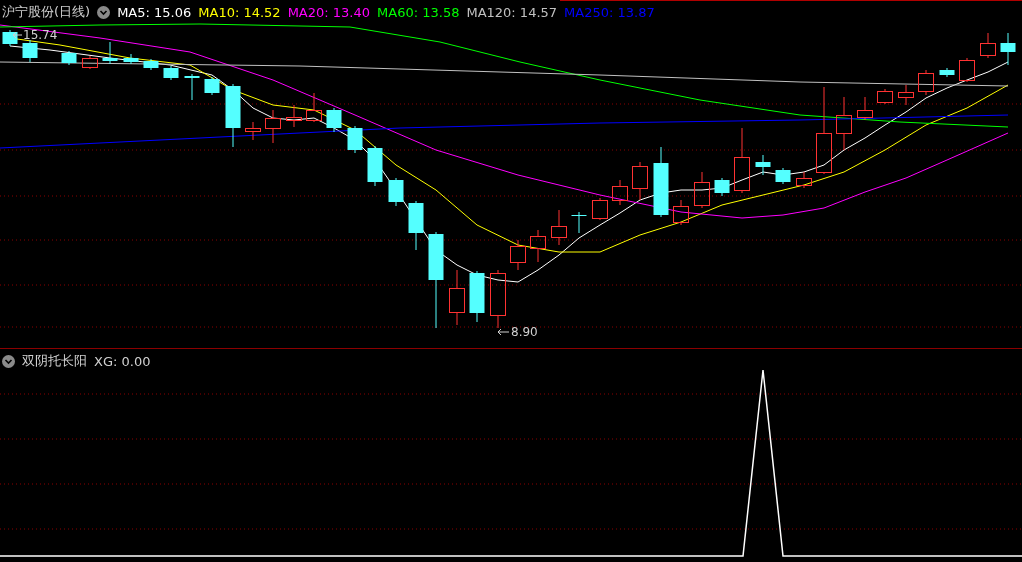 The image size is (1022, 562). What do you see at coordinates (46, 12) in the screenshot?
I see `stock-title: 沪宁股份(日线)` at bounding box center [46, 12].